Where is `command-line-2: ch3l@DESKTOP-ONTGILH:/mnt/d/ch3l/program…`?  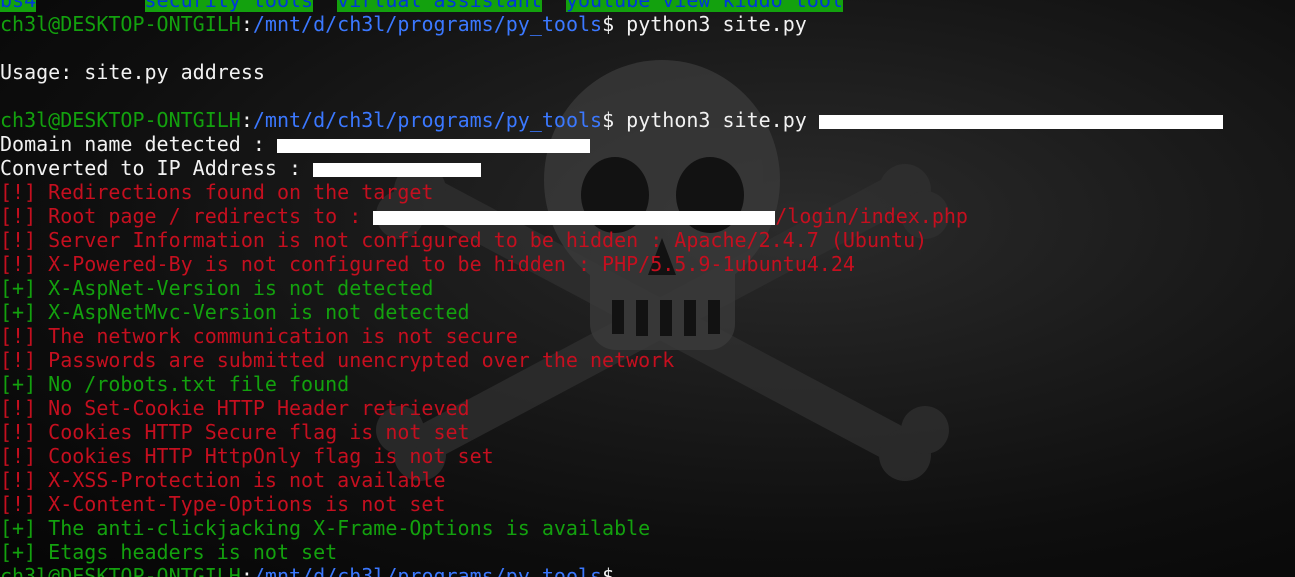 command-line-2: ch3l@DESKTOP-ONTGILH:/mnt/d/ch3l/program… is located at coordinates (647, 120).